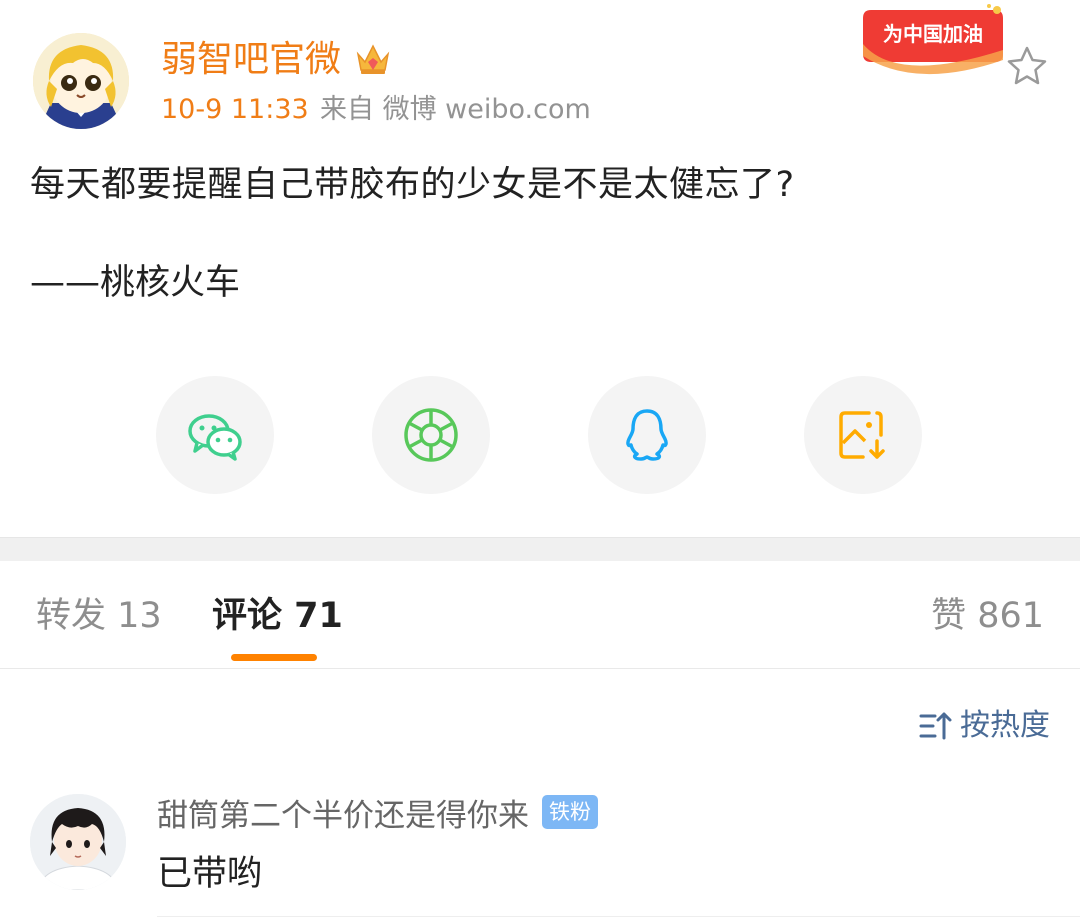  I want to click on comment-text: 已带哟, so click(210, 874).